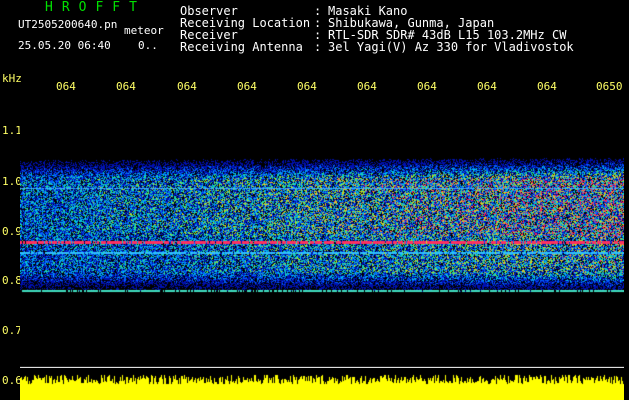  I want to click on time-tick: 0650, so click(609, 86).